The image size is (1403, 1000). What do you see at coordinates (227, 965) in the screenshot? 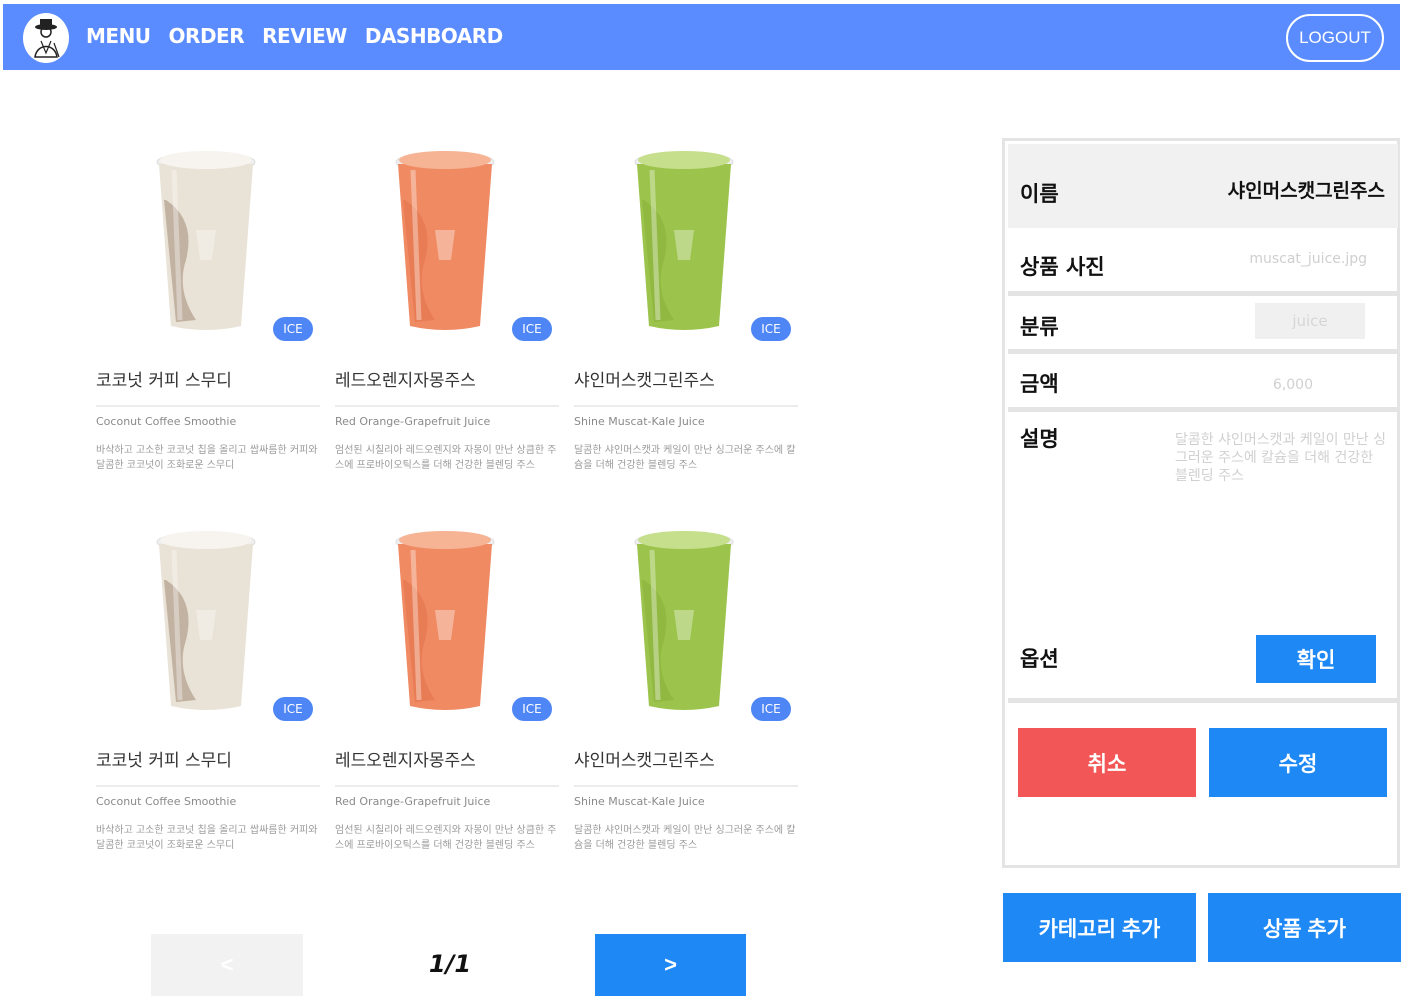
I see `prev-page-button: <` at bounding box center [227, 965].